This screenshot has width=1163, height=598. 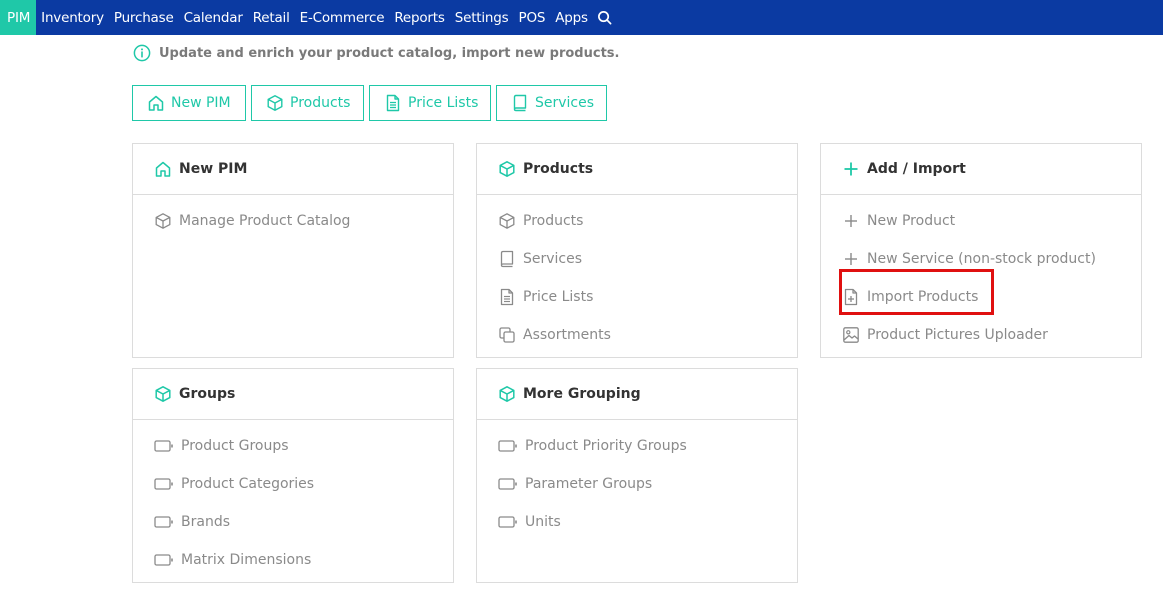 I want to click on card-title: More Grouping, so click(x=582, y=394).